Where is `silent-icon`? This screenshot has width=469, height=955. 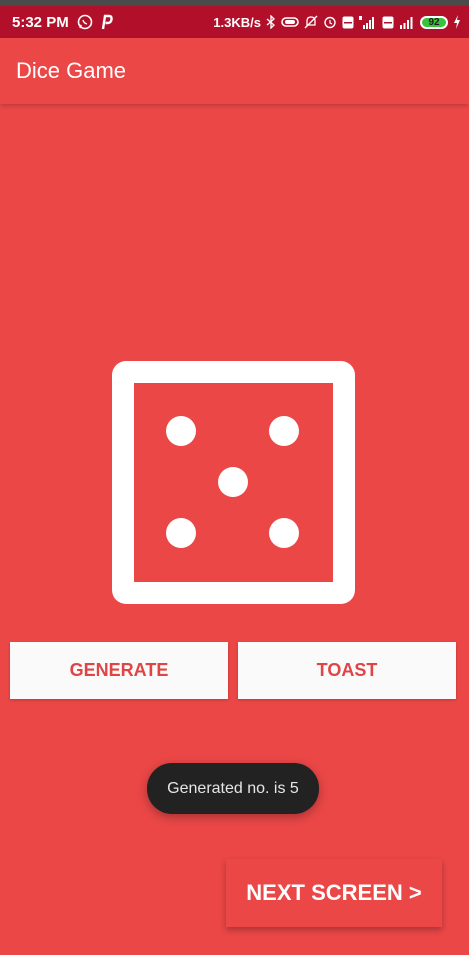
silent-icon is located at coordinates (311, 22).